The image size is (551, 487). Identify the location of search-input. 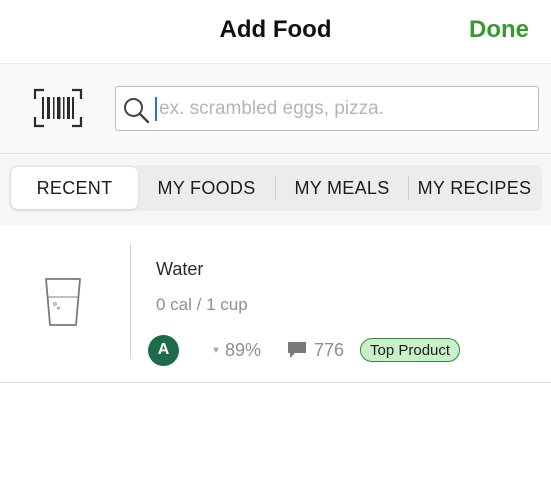
(344, 109).